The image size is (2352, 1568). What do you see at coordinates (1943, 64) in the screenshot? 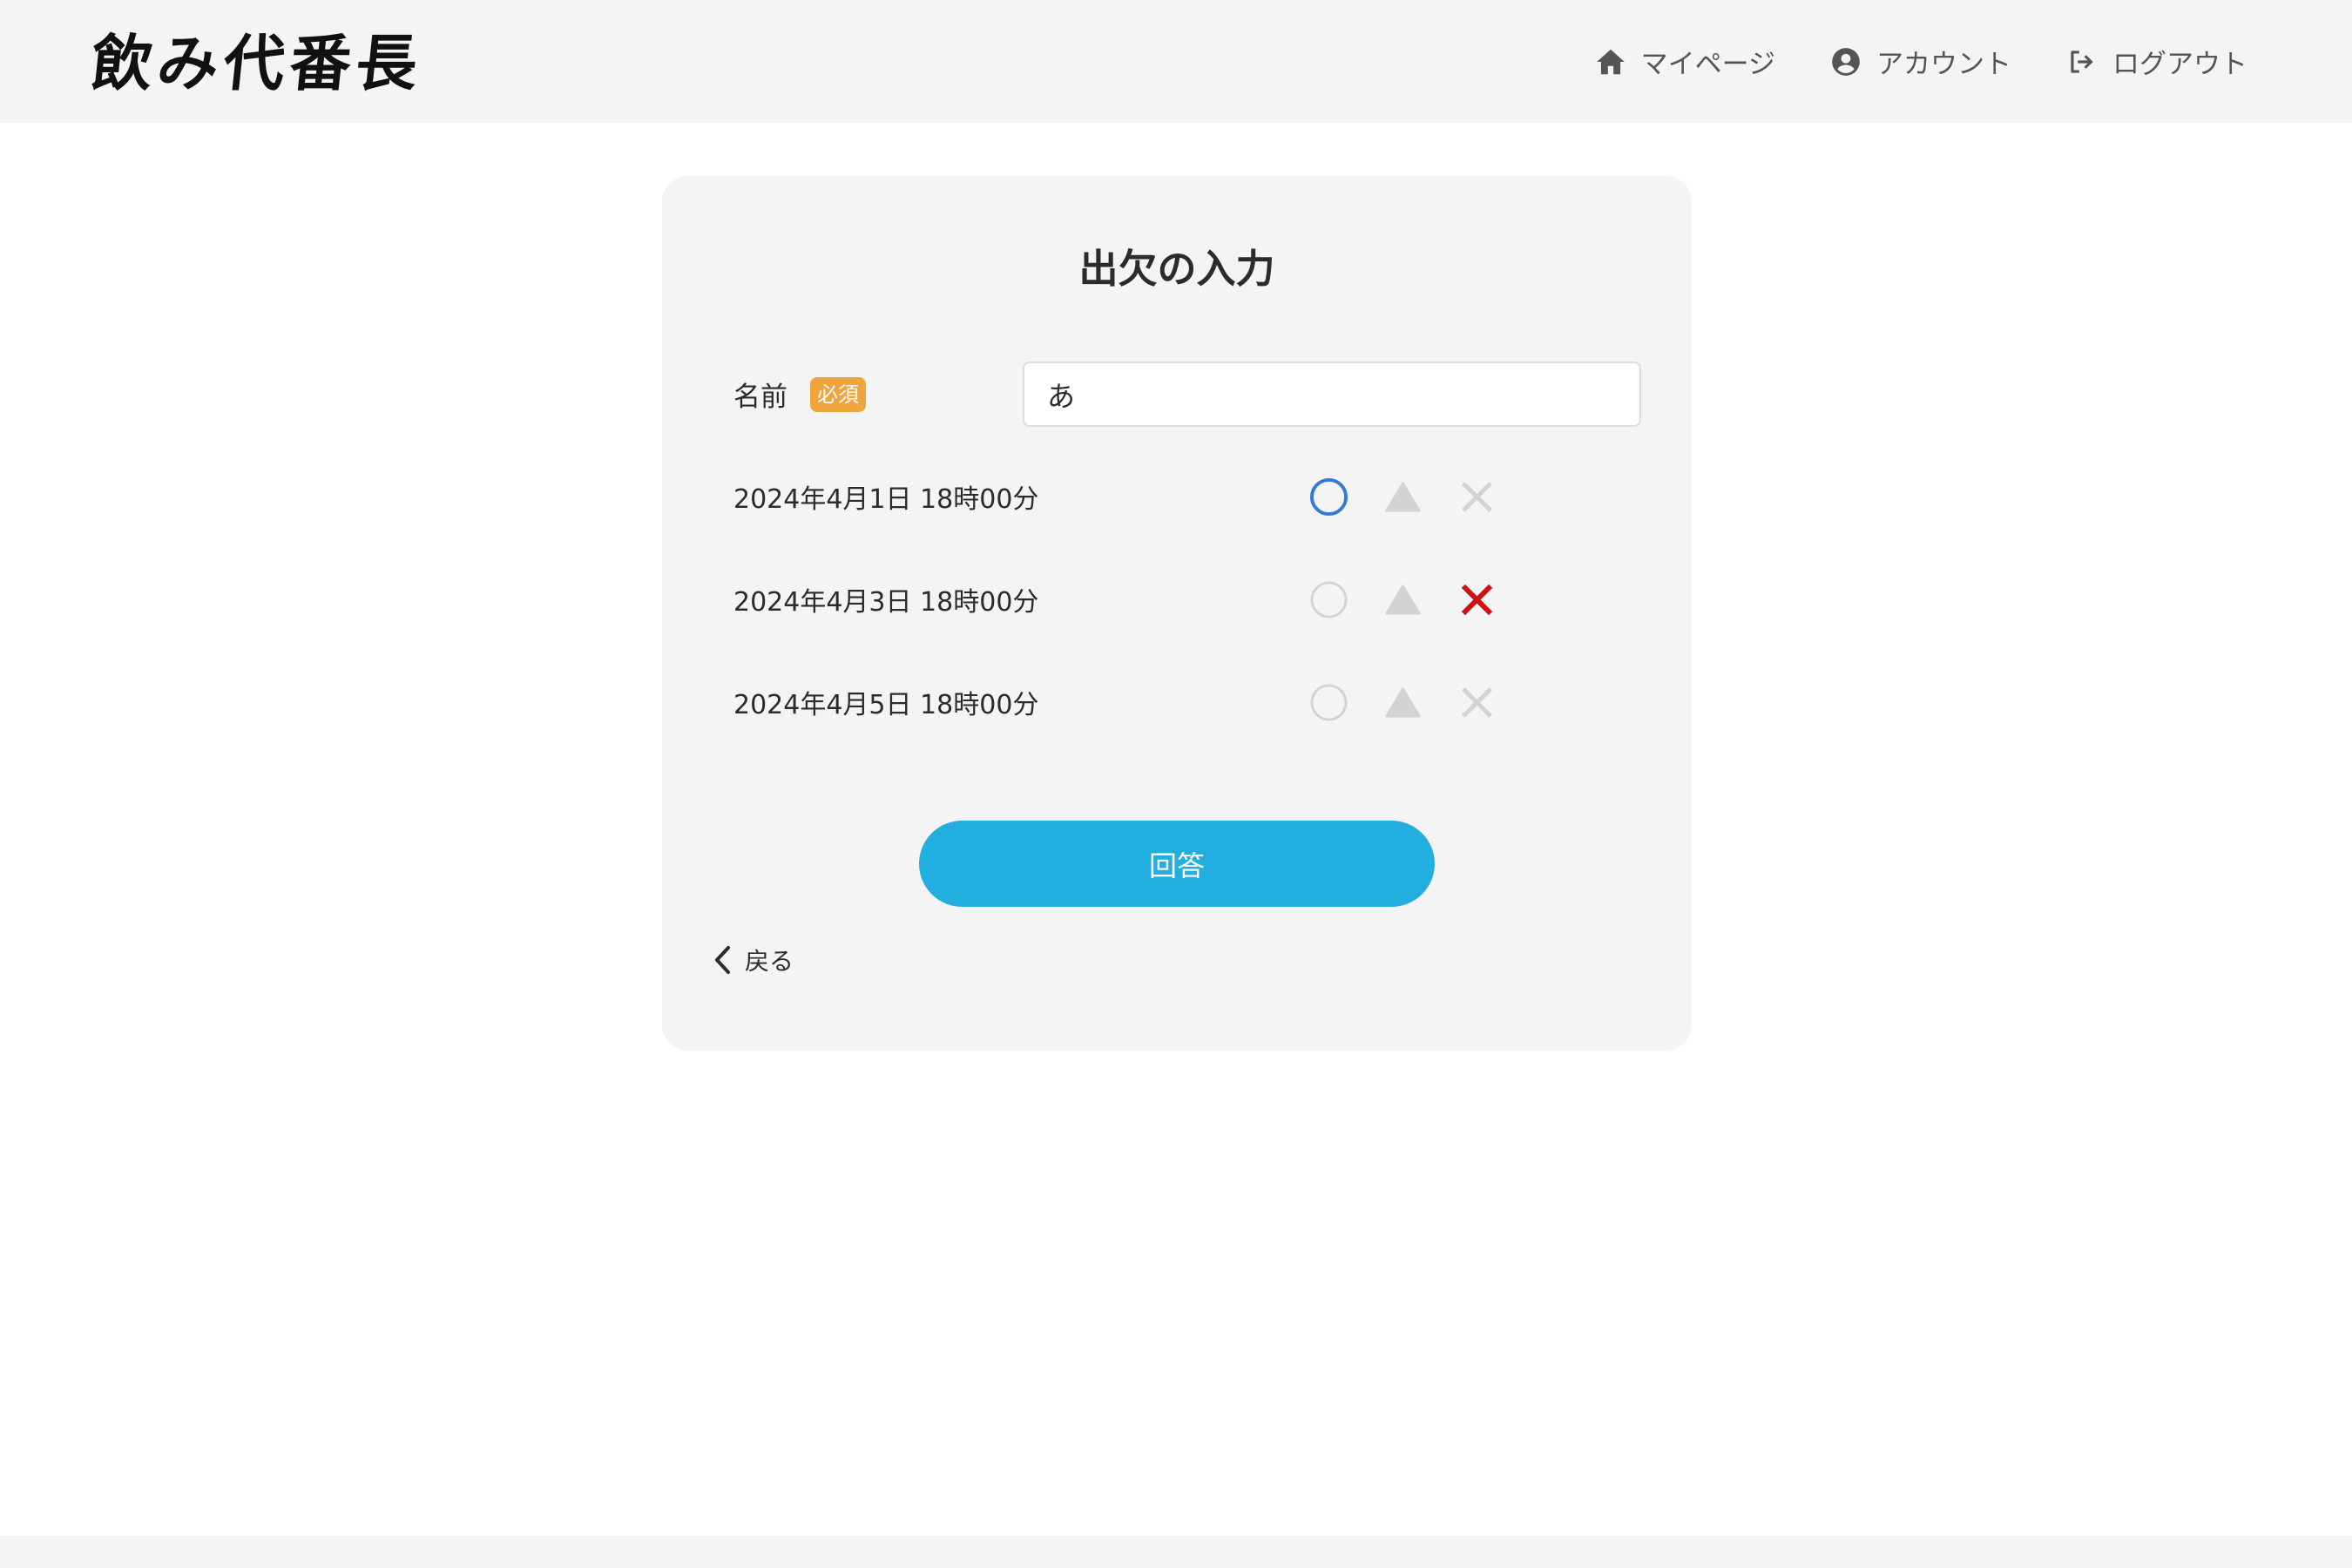
I see `nav-account-label: アカウント` at bounding box center [1943, 64].